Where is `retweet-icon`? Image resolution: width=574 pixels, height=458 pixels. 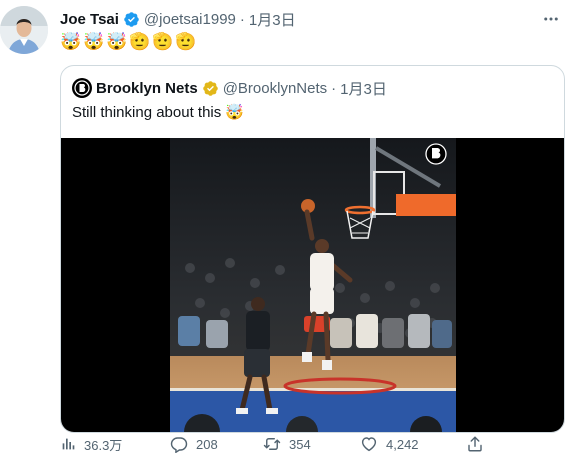
retweet-icon is located at coordinates (272, 444).